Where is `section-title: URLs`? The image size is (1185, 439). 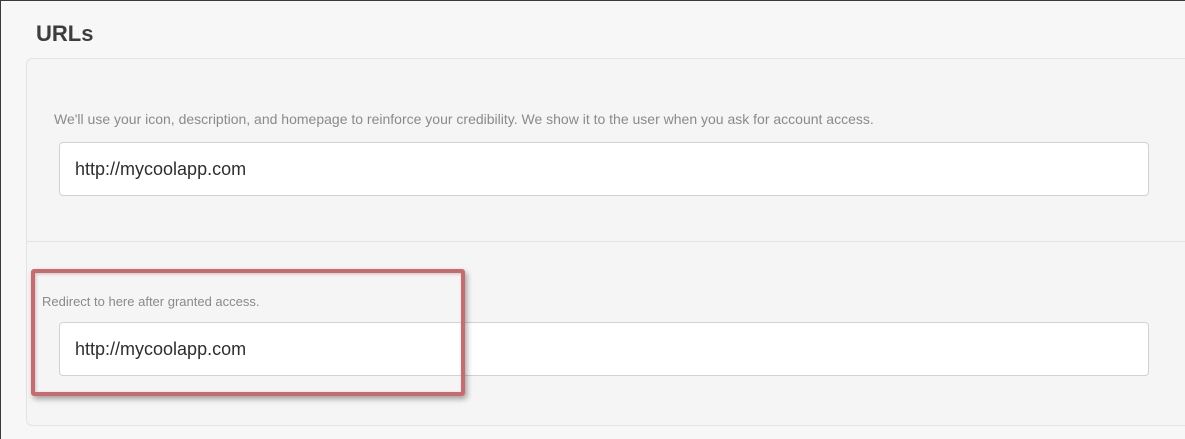 section-title: URLs is located at coordinates (65, 33).